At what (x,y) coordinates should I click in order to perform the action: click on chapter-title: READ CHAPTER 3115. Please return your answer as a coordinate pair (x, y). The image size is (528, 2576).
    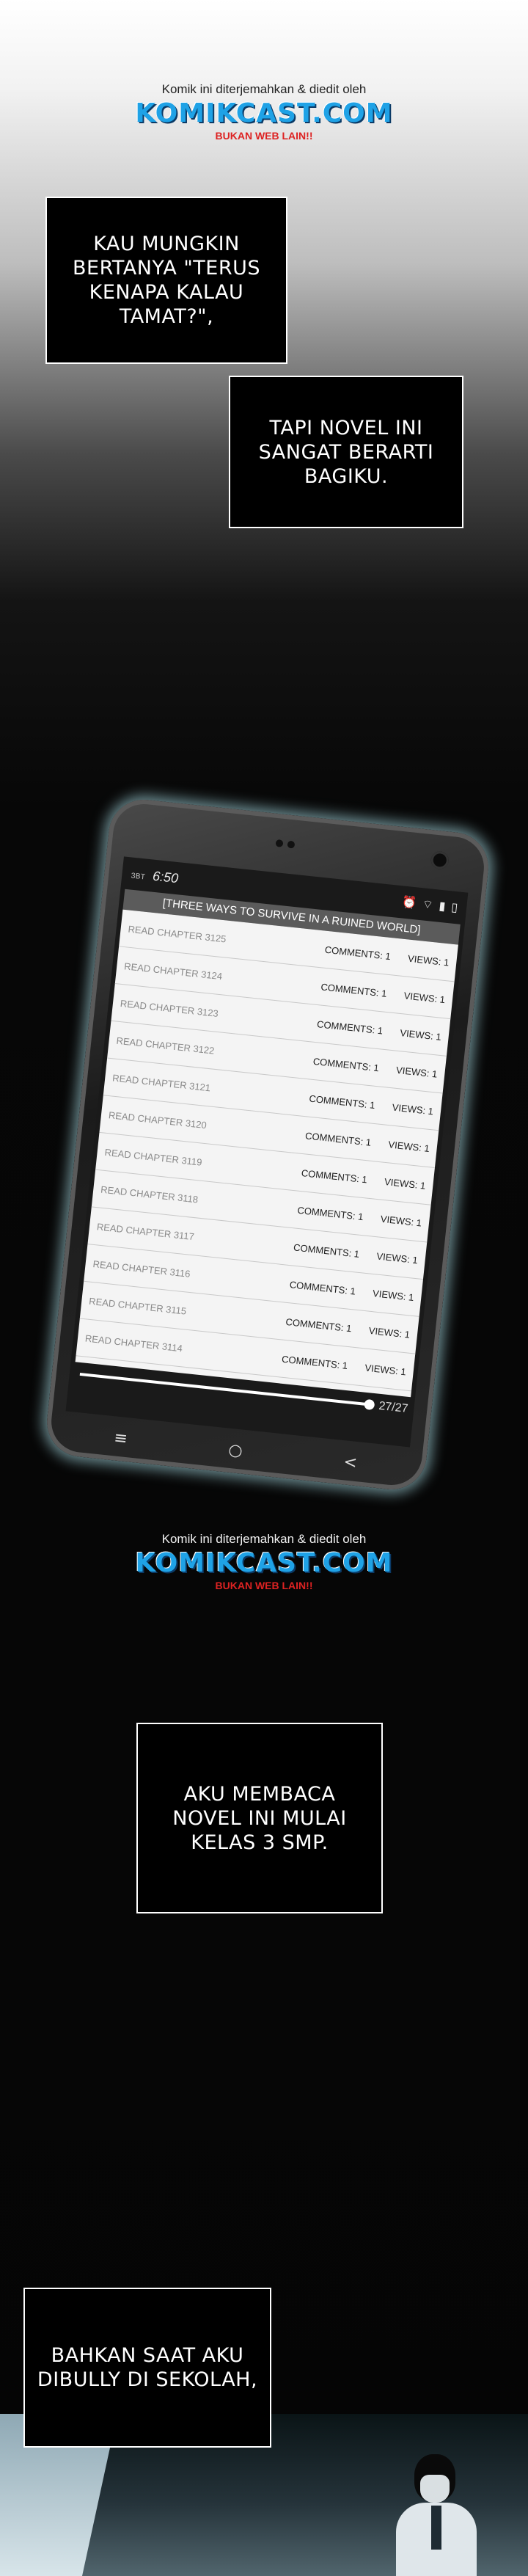
    Looking at the image, I should click on (180, 1310).